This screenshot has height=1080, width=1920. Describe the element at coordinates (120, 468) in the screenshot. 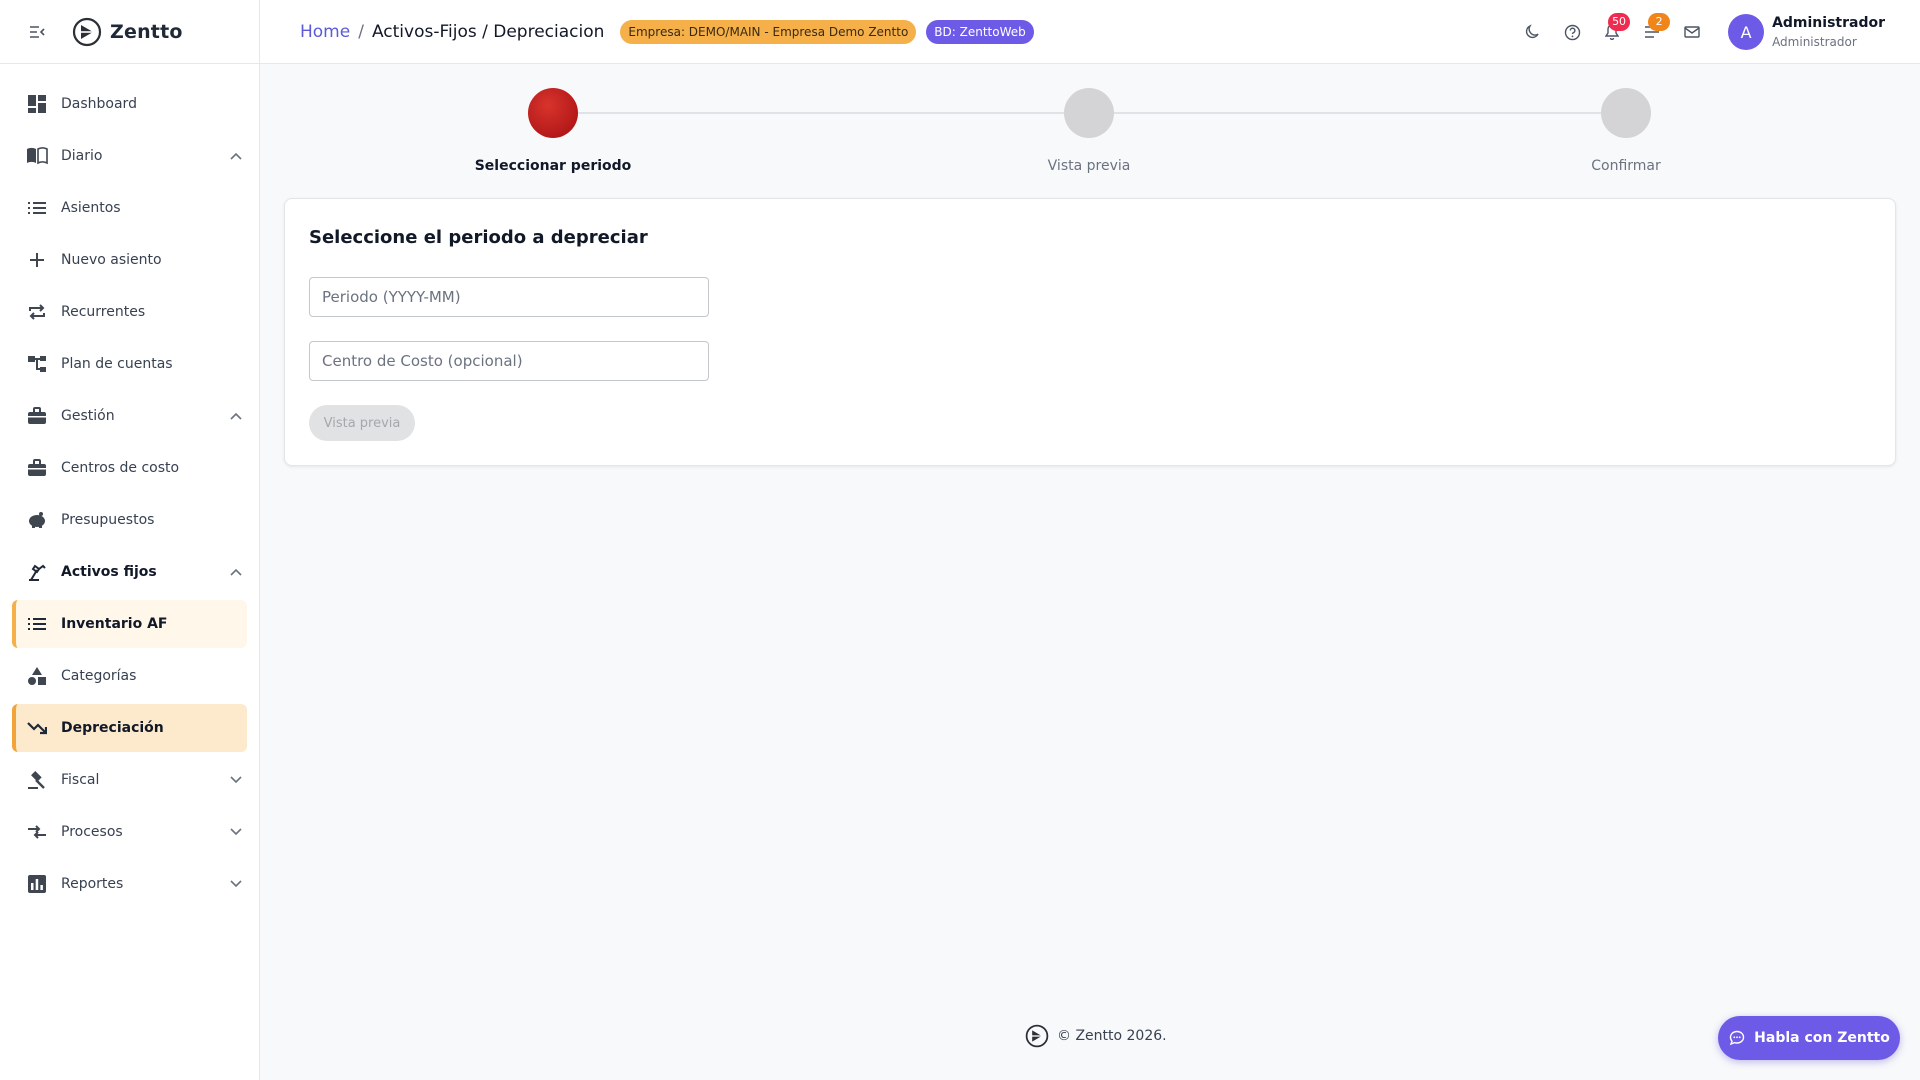

I see `sidebar-item-label: Centros de costo` at that location.